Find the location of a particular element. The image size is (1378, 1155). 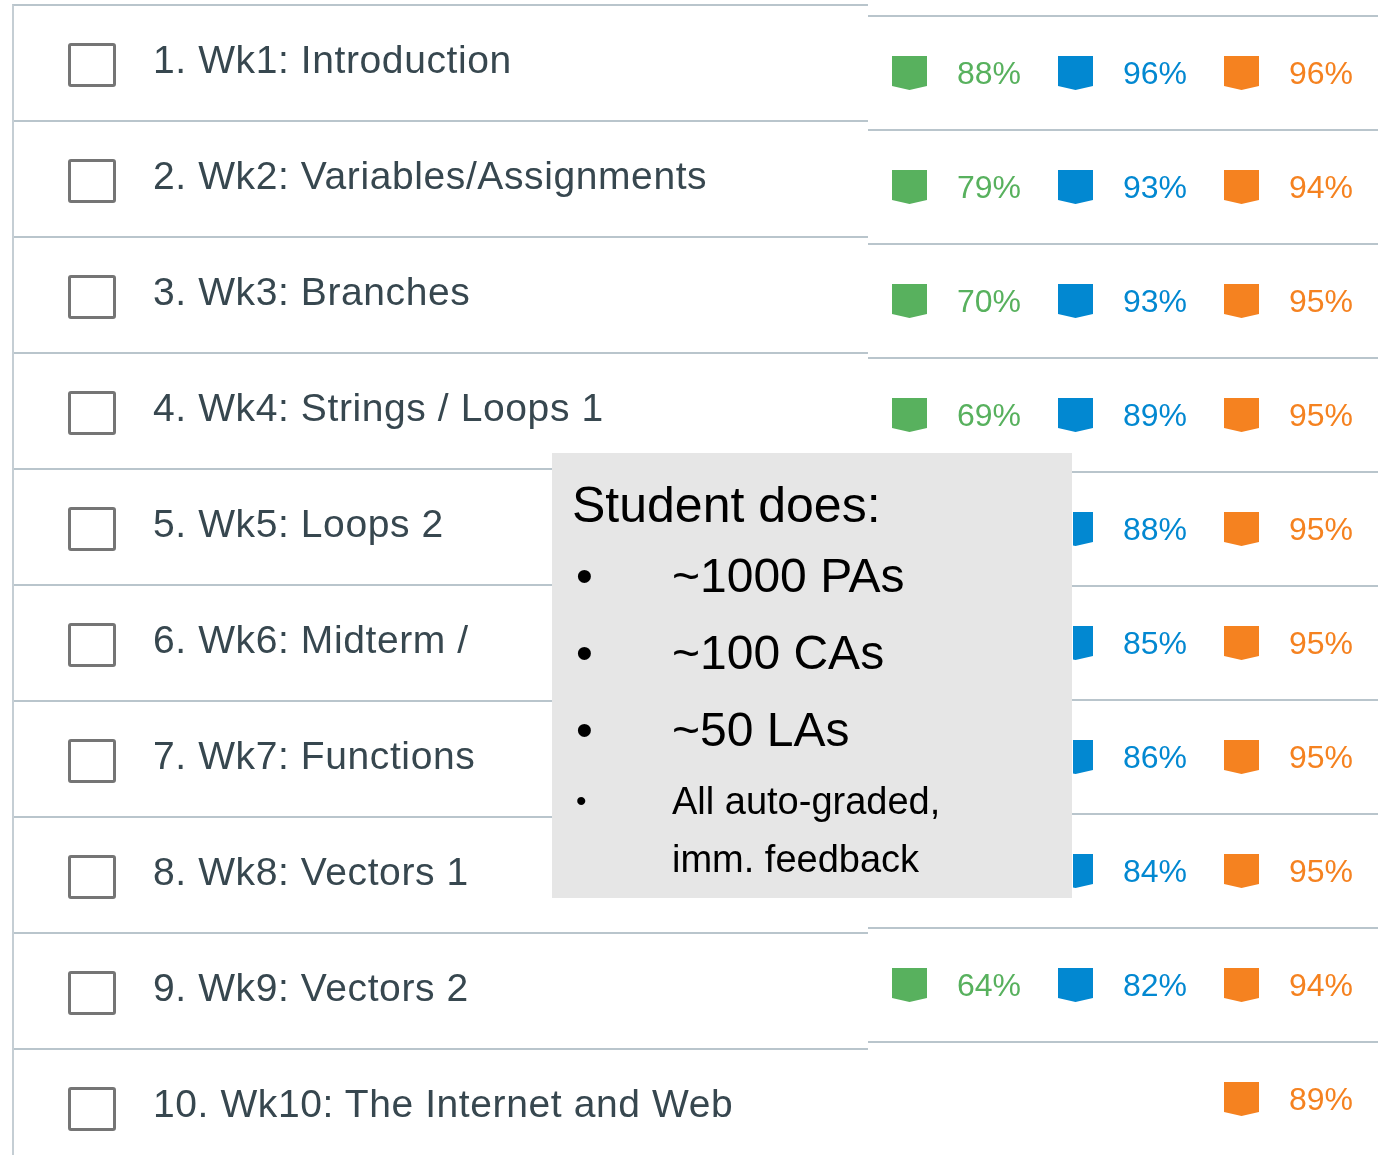

percentage-text: 69% is located at coordinates (989, 415).